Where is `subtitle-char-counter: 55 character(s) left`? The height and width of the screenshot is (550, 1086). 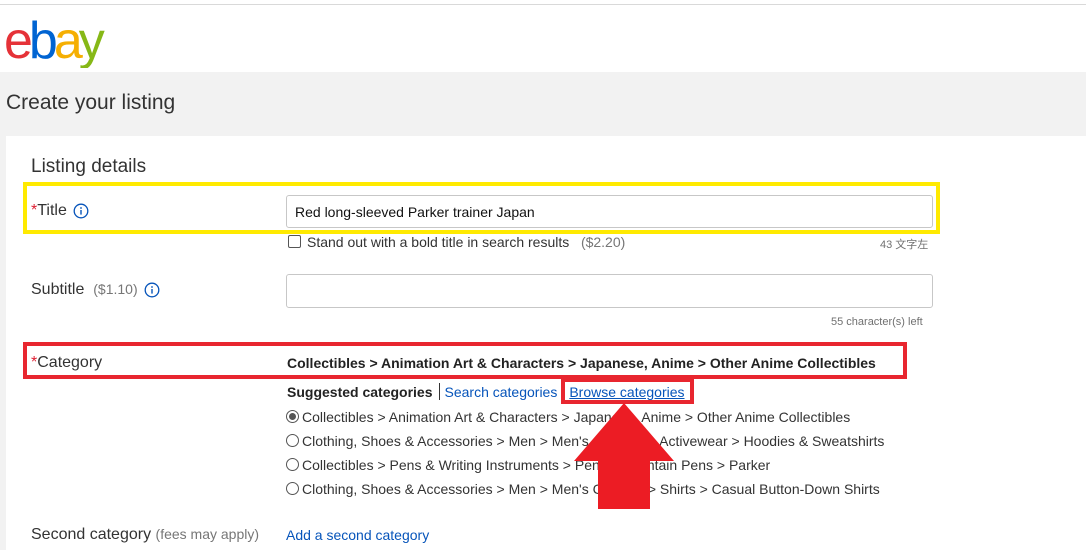 subtitle-char-counter: 55 character(s) left is located at coordinates (877, 322).